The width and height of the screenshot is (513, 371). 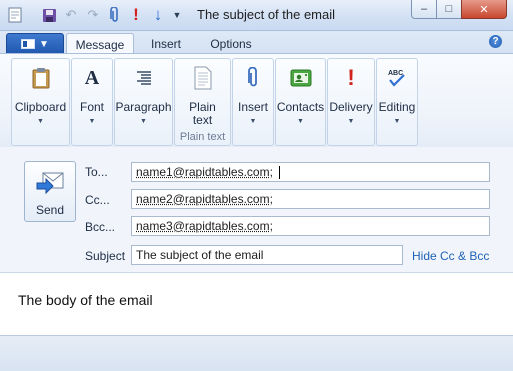 What do you see at coordinates (300, 107) in the screenshot?
I see `contacts-label: Contacts` at bounding box center [300, 107].